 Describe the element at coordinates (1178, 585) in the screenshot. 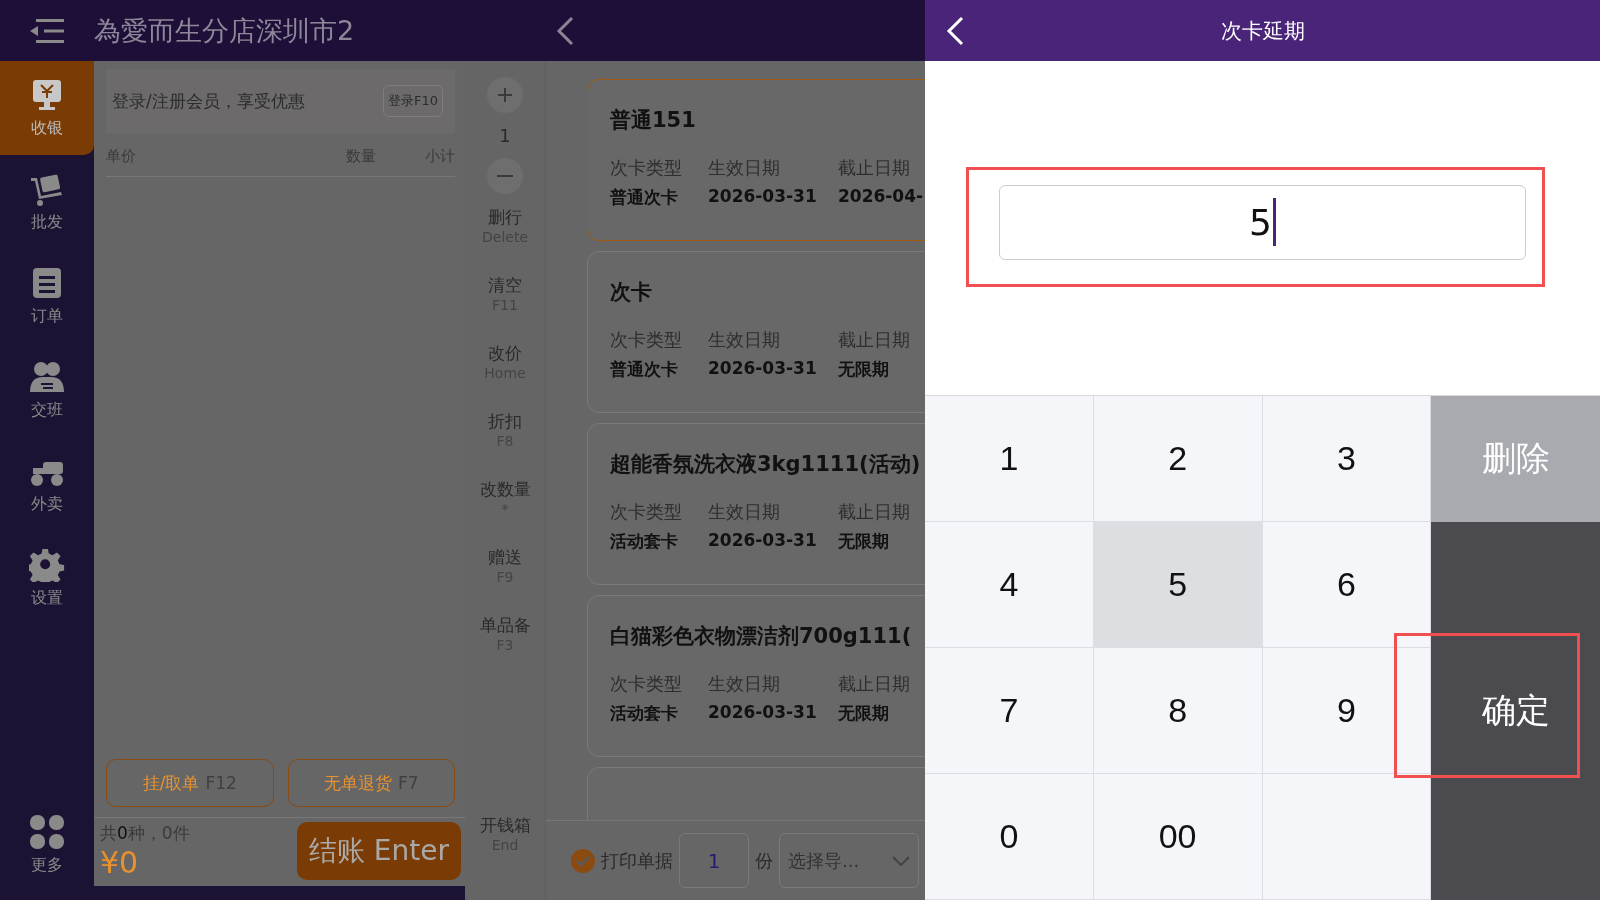

I see `key-button: 5` at that location.